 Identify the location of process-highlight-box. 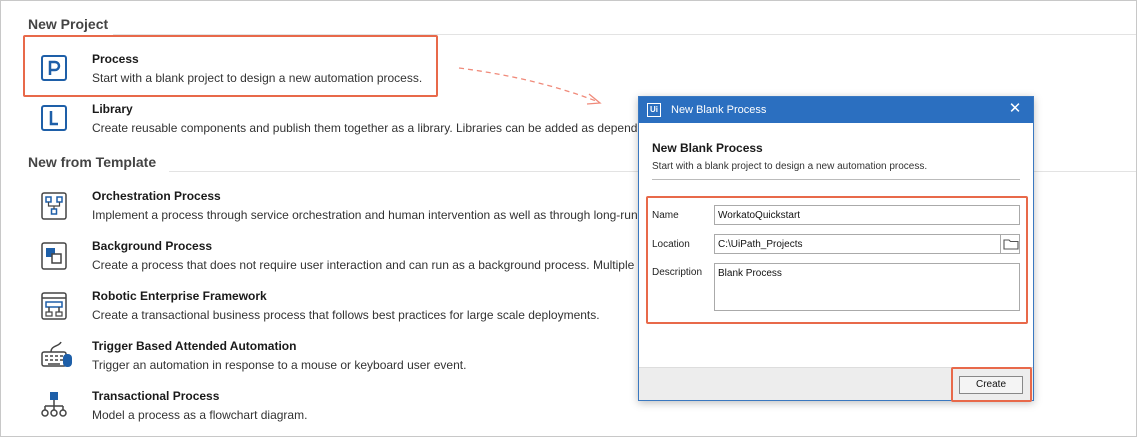
(230, 66).